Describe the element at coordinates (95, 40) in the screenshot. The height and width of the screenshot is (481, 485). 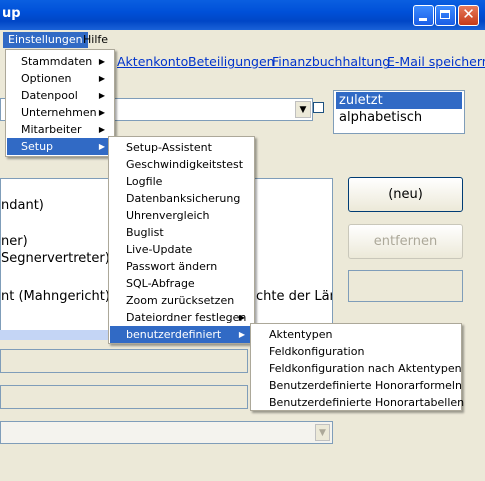
I see `menu-hilfe: Hilfe` at that location.